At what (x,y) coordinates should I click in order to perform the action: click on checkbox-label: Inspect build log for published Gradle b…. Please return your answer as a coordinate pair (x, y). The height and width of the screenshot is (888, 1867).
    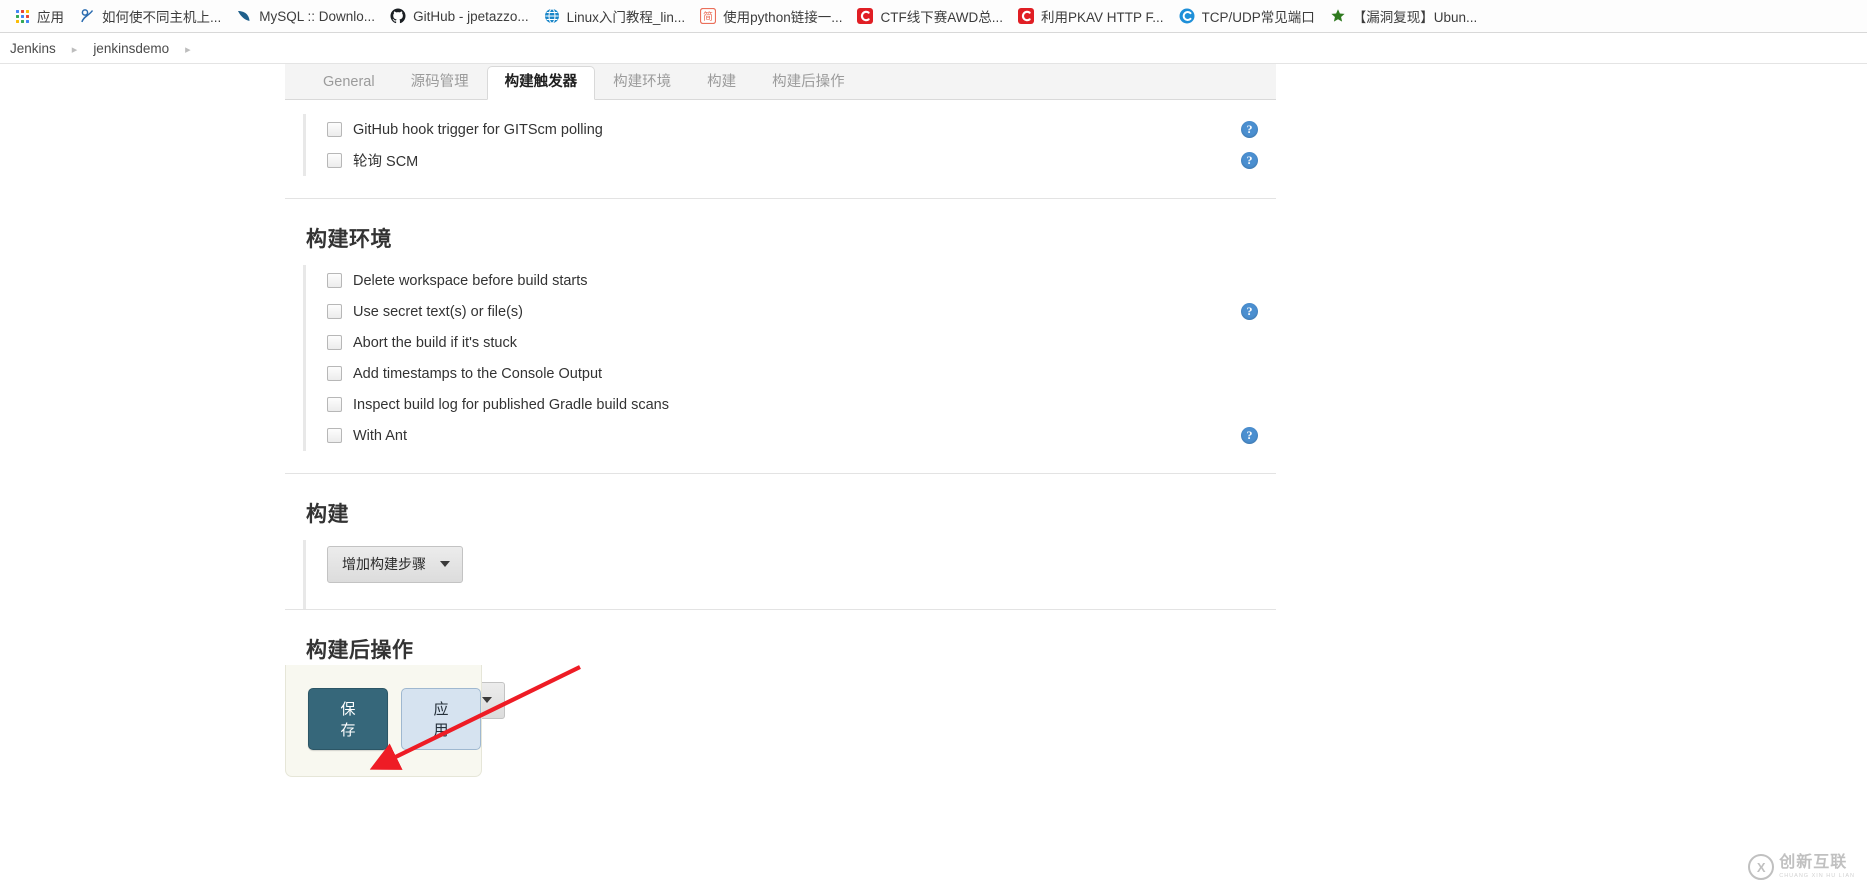
    Looking at the image, I should click on (511, 405).